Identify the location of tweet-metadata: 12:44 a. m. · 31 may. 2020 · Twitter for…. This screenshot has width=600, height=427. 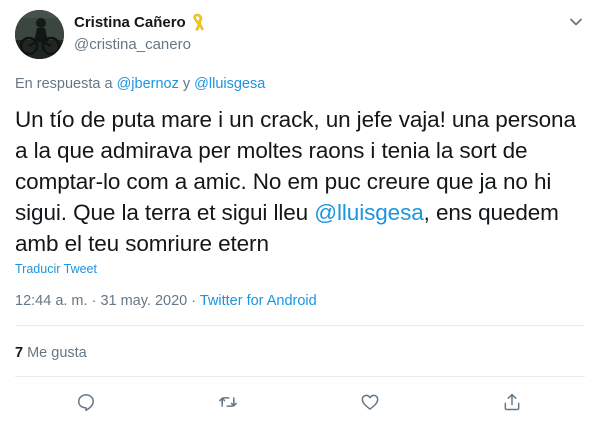
(166, 301).